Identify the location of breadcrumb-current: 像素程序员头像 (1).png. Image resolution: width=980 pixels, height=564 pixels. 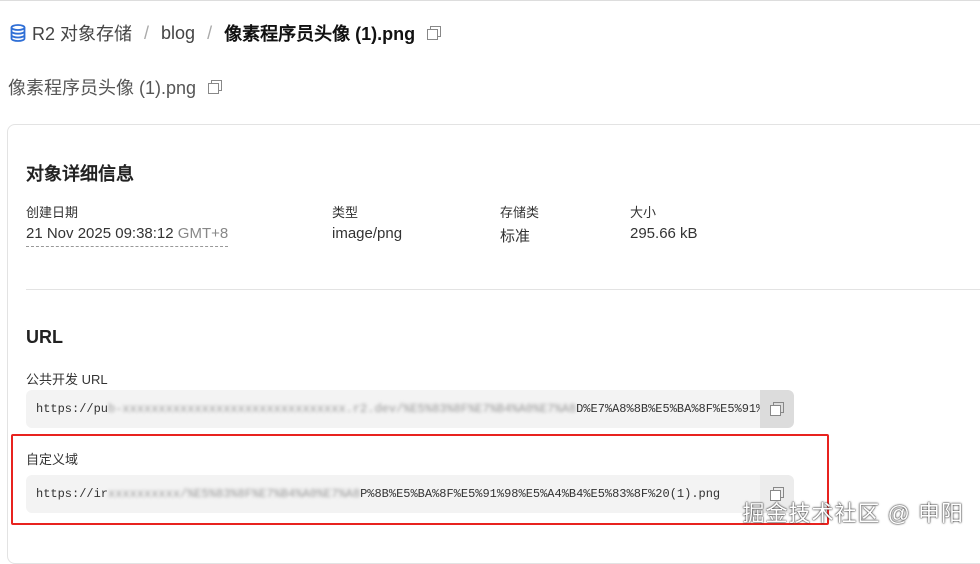
(320, 34).